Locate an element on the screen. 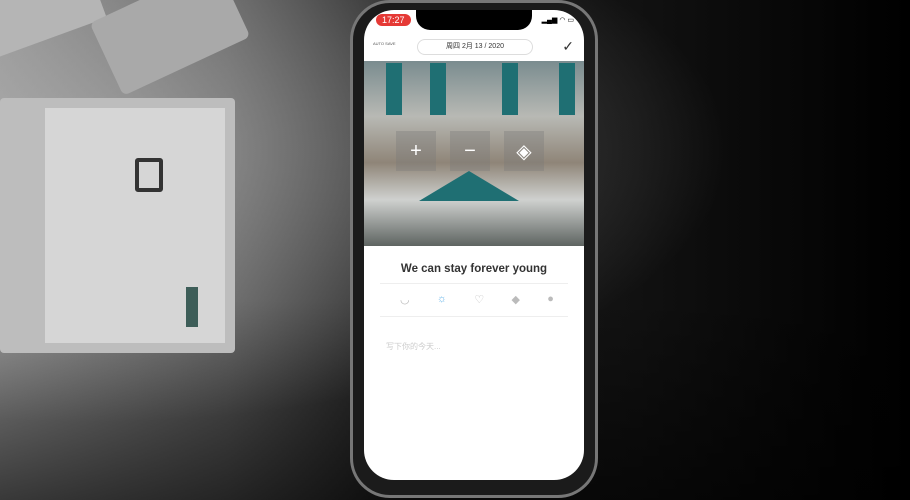  entry-attribute-bar: ◡ ☼ ♡ ◆ ● is located at coordinates (477, 299).